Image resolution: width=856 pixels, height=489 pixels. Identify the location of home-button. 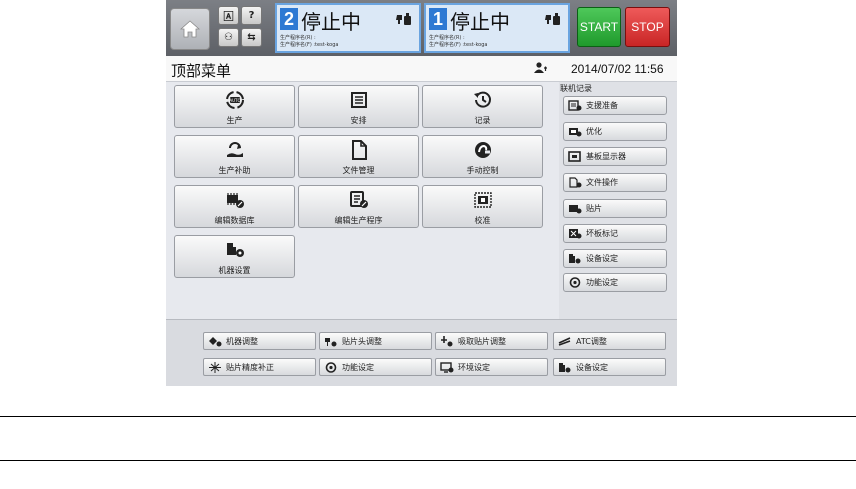
(190, 29).